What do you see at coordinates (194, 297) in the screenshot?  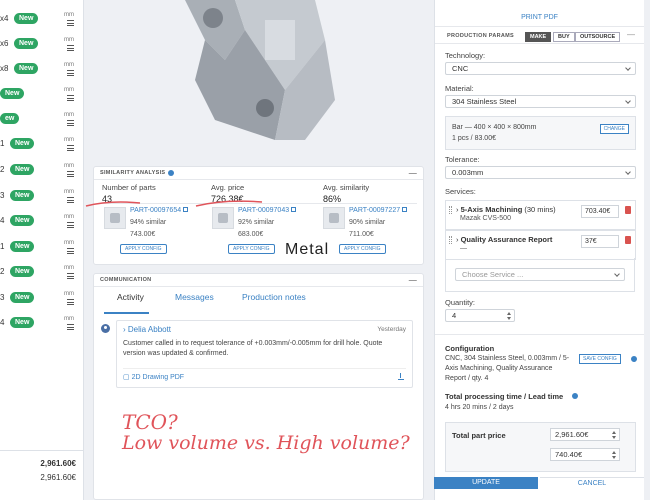 I see `tab-messages: Messages` at bounding box center [194, 297].